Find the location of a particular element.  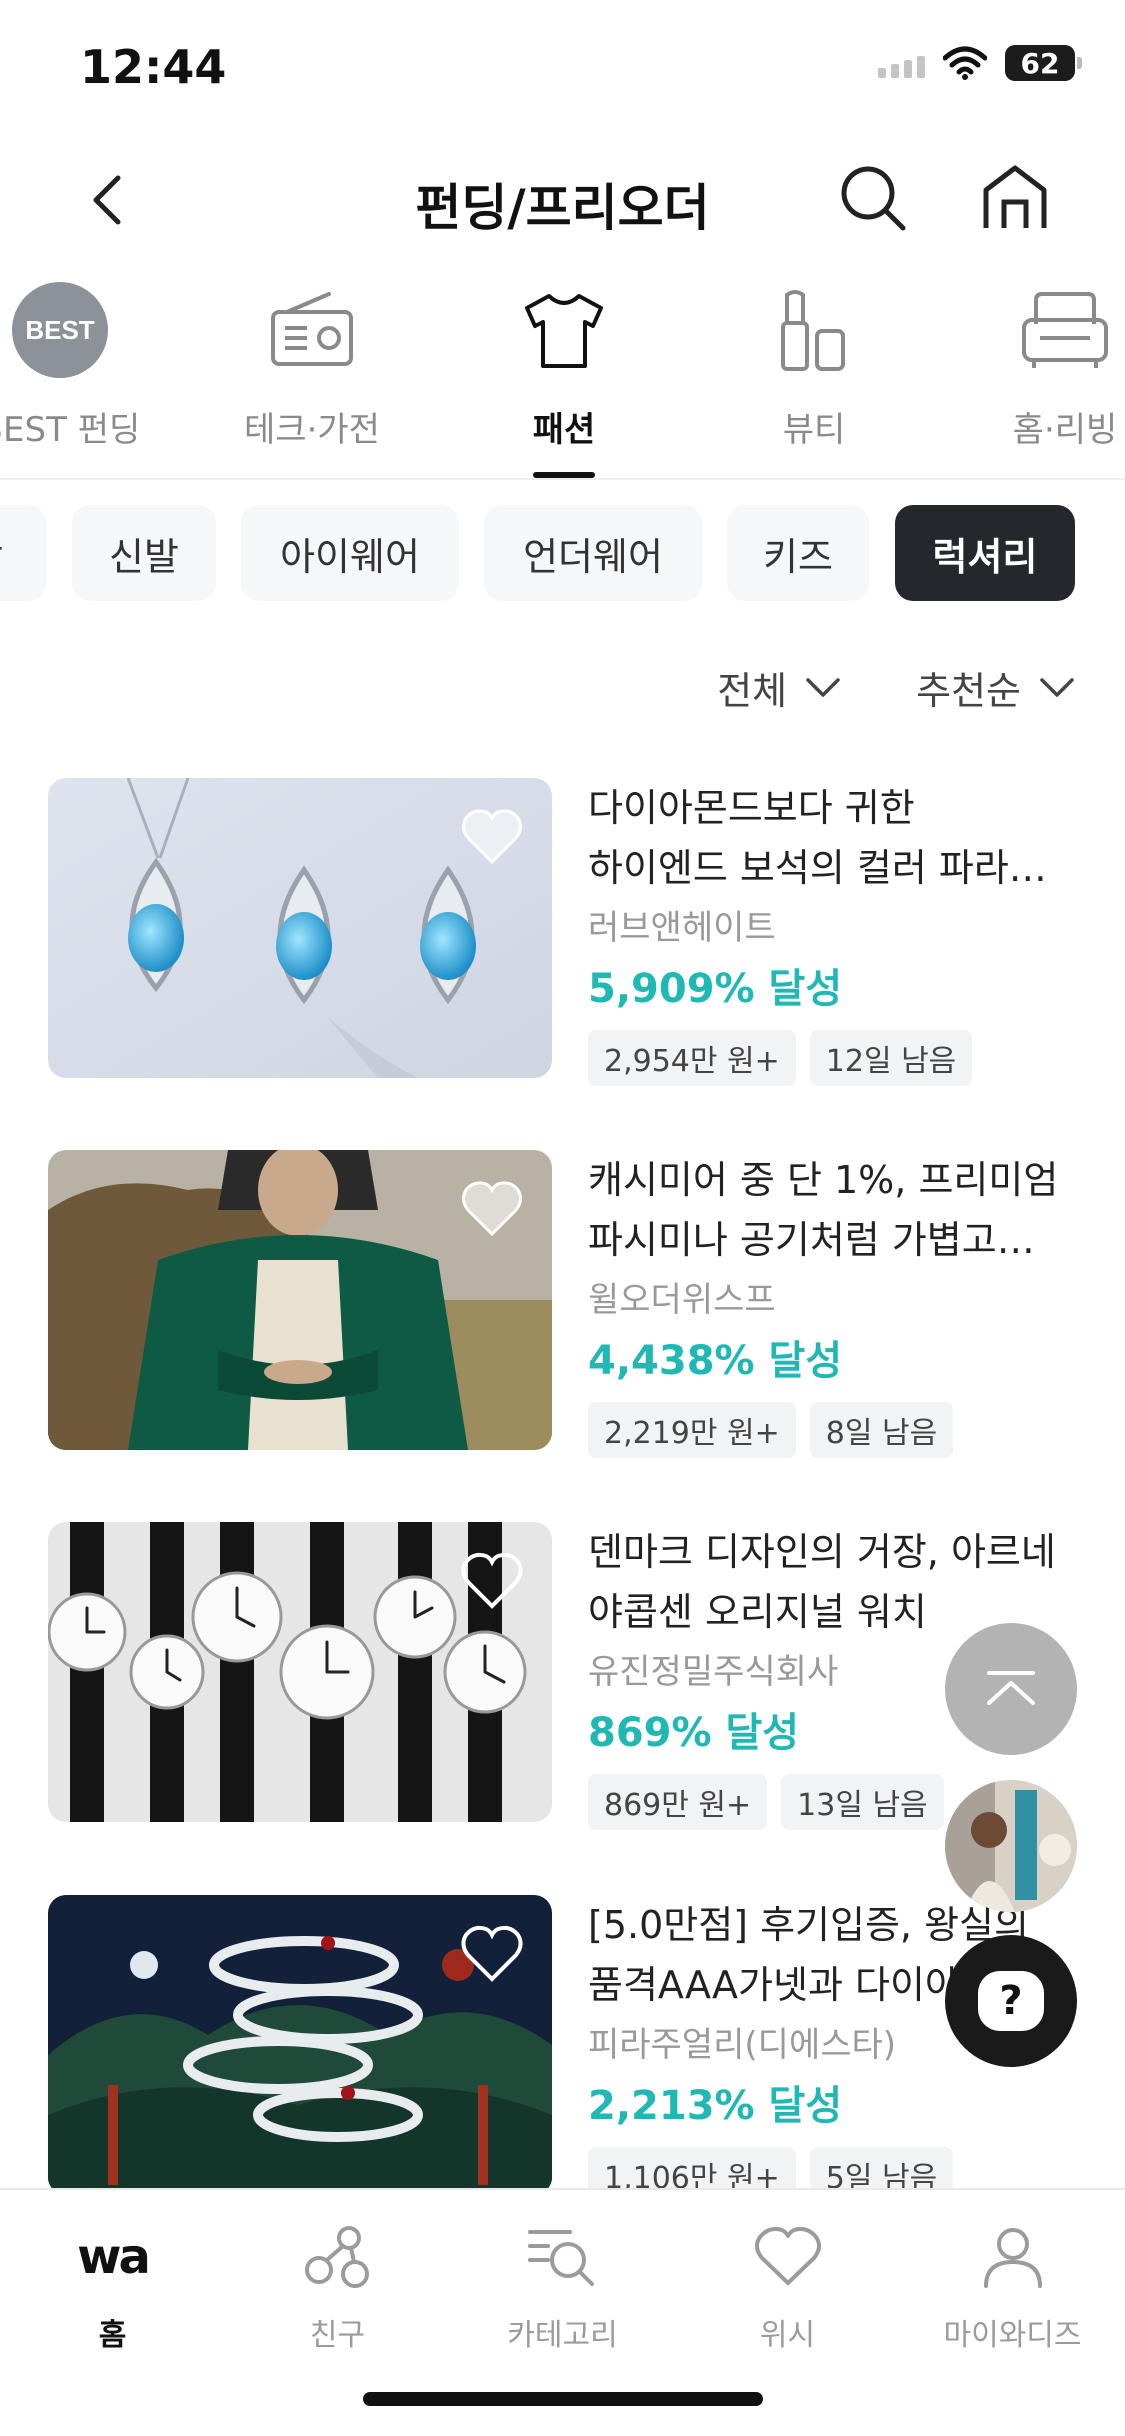

search-icon is located at coordinates (873, 198).